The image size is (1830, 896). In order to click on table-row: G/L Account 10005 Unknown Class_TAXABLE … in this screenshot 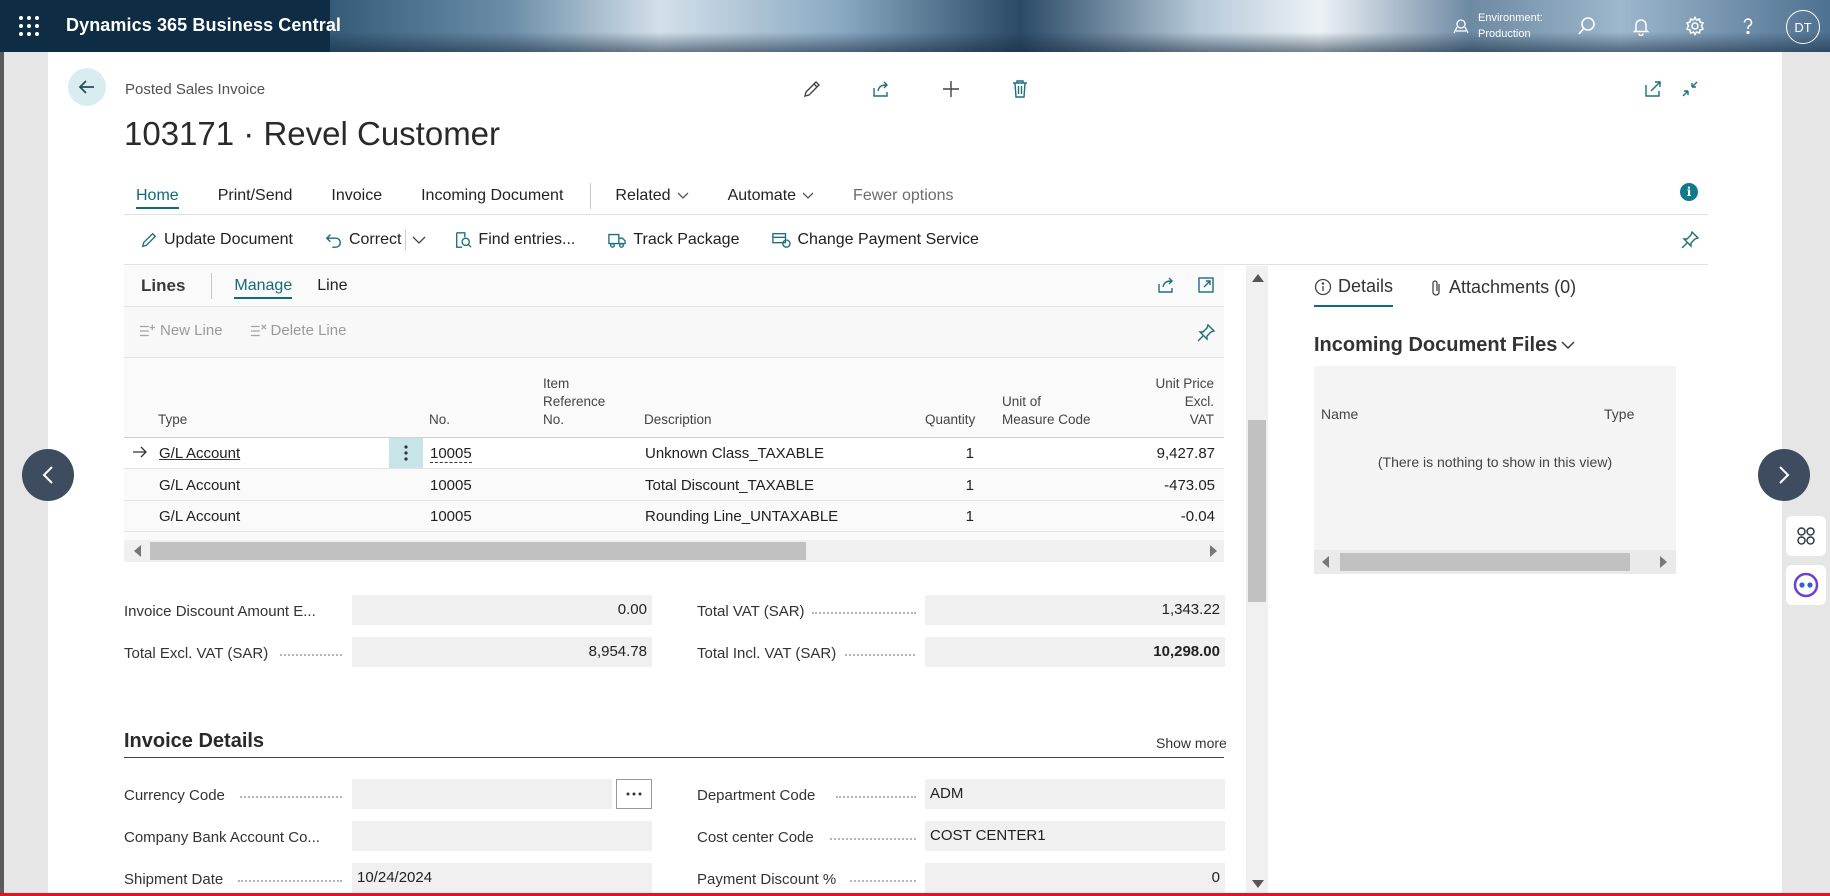, I will do `click(674, 453)`.